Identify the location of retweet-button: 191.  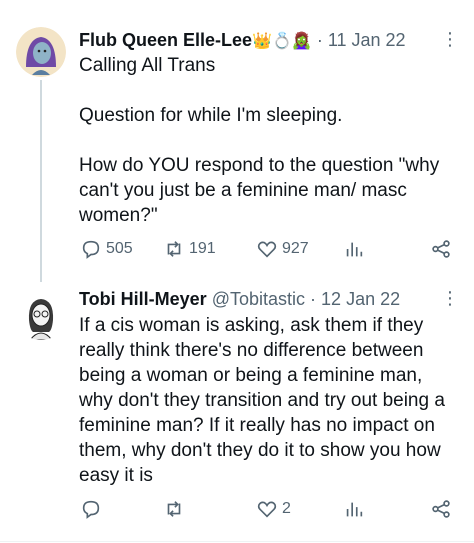
(189, 249).